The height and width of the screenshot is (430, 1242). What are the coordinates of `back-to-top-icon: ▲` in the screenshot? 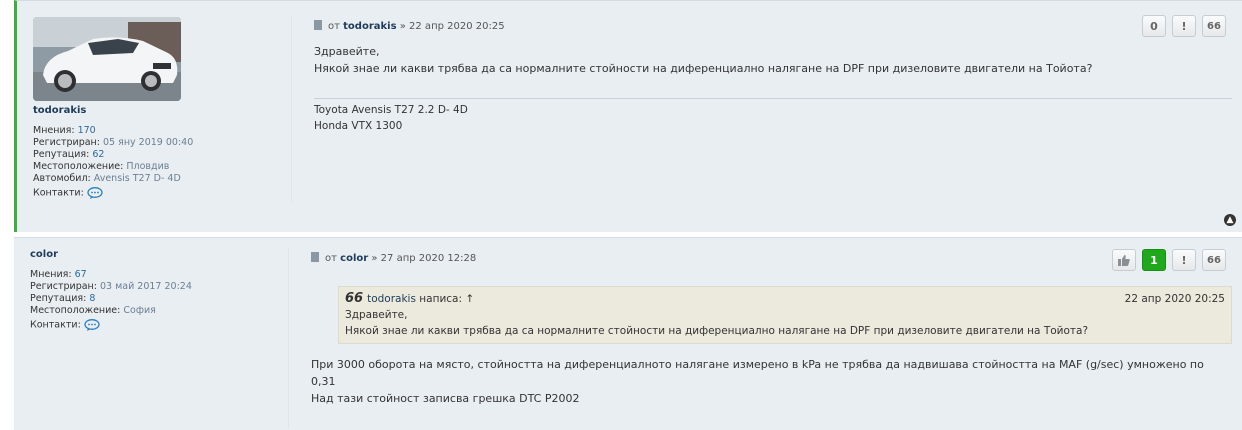 It's located at (1230, 220).